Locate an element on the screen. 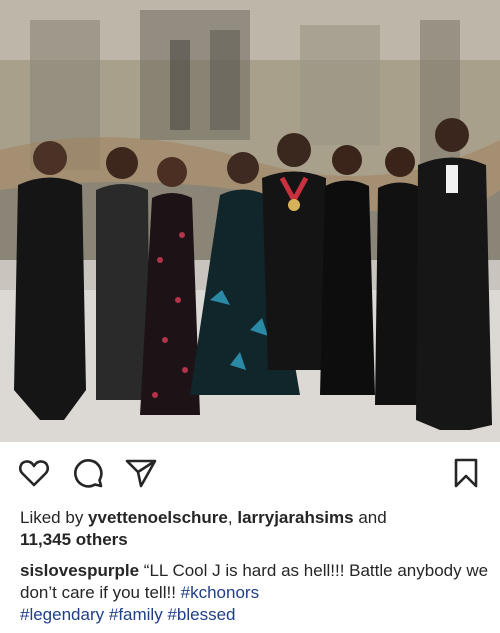  hashtag-link: #kchonors is located at coordinates (220, 592).